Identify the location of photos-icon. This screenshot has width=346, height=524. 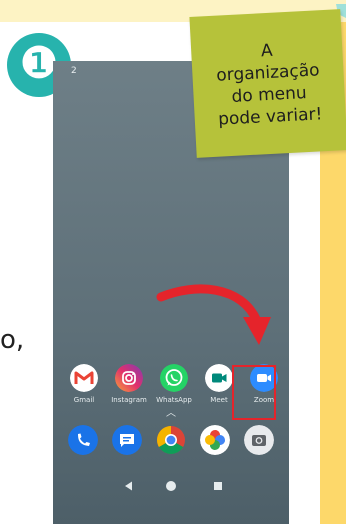
(215, 440).